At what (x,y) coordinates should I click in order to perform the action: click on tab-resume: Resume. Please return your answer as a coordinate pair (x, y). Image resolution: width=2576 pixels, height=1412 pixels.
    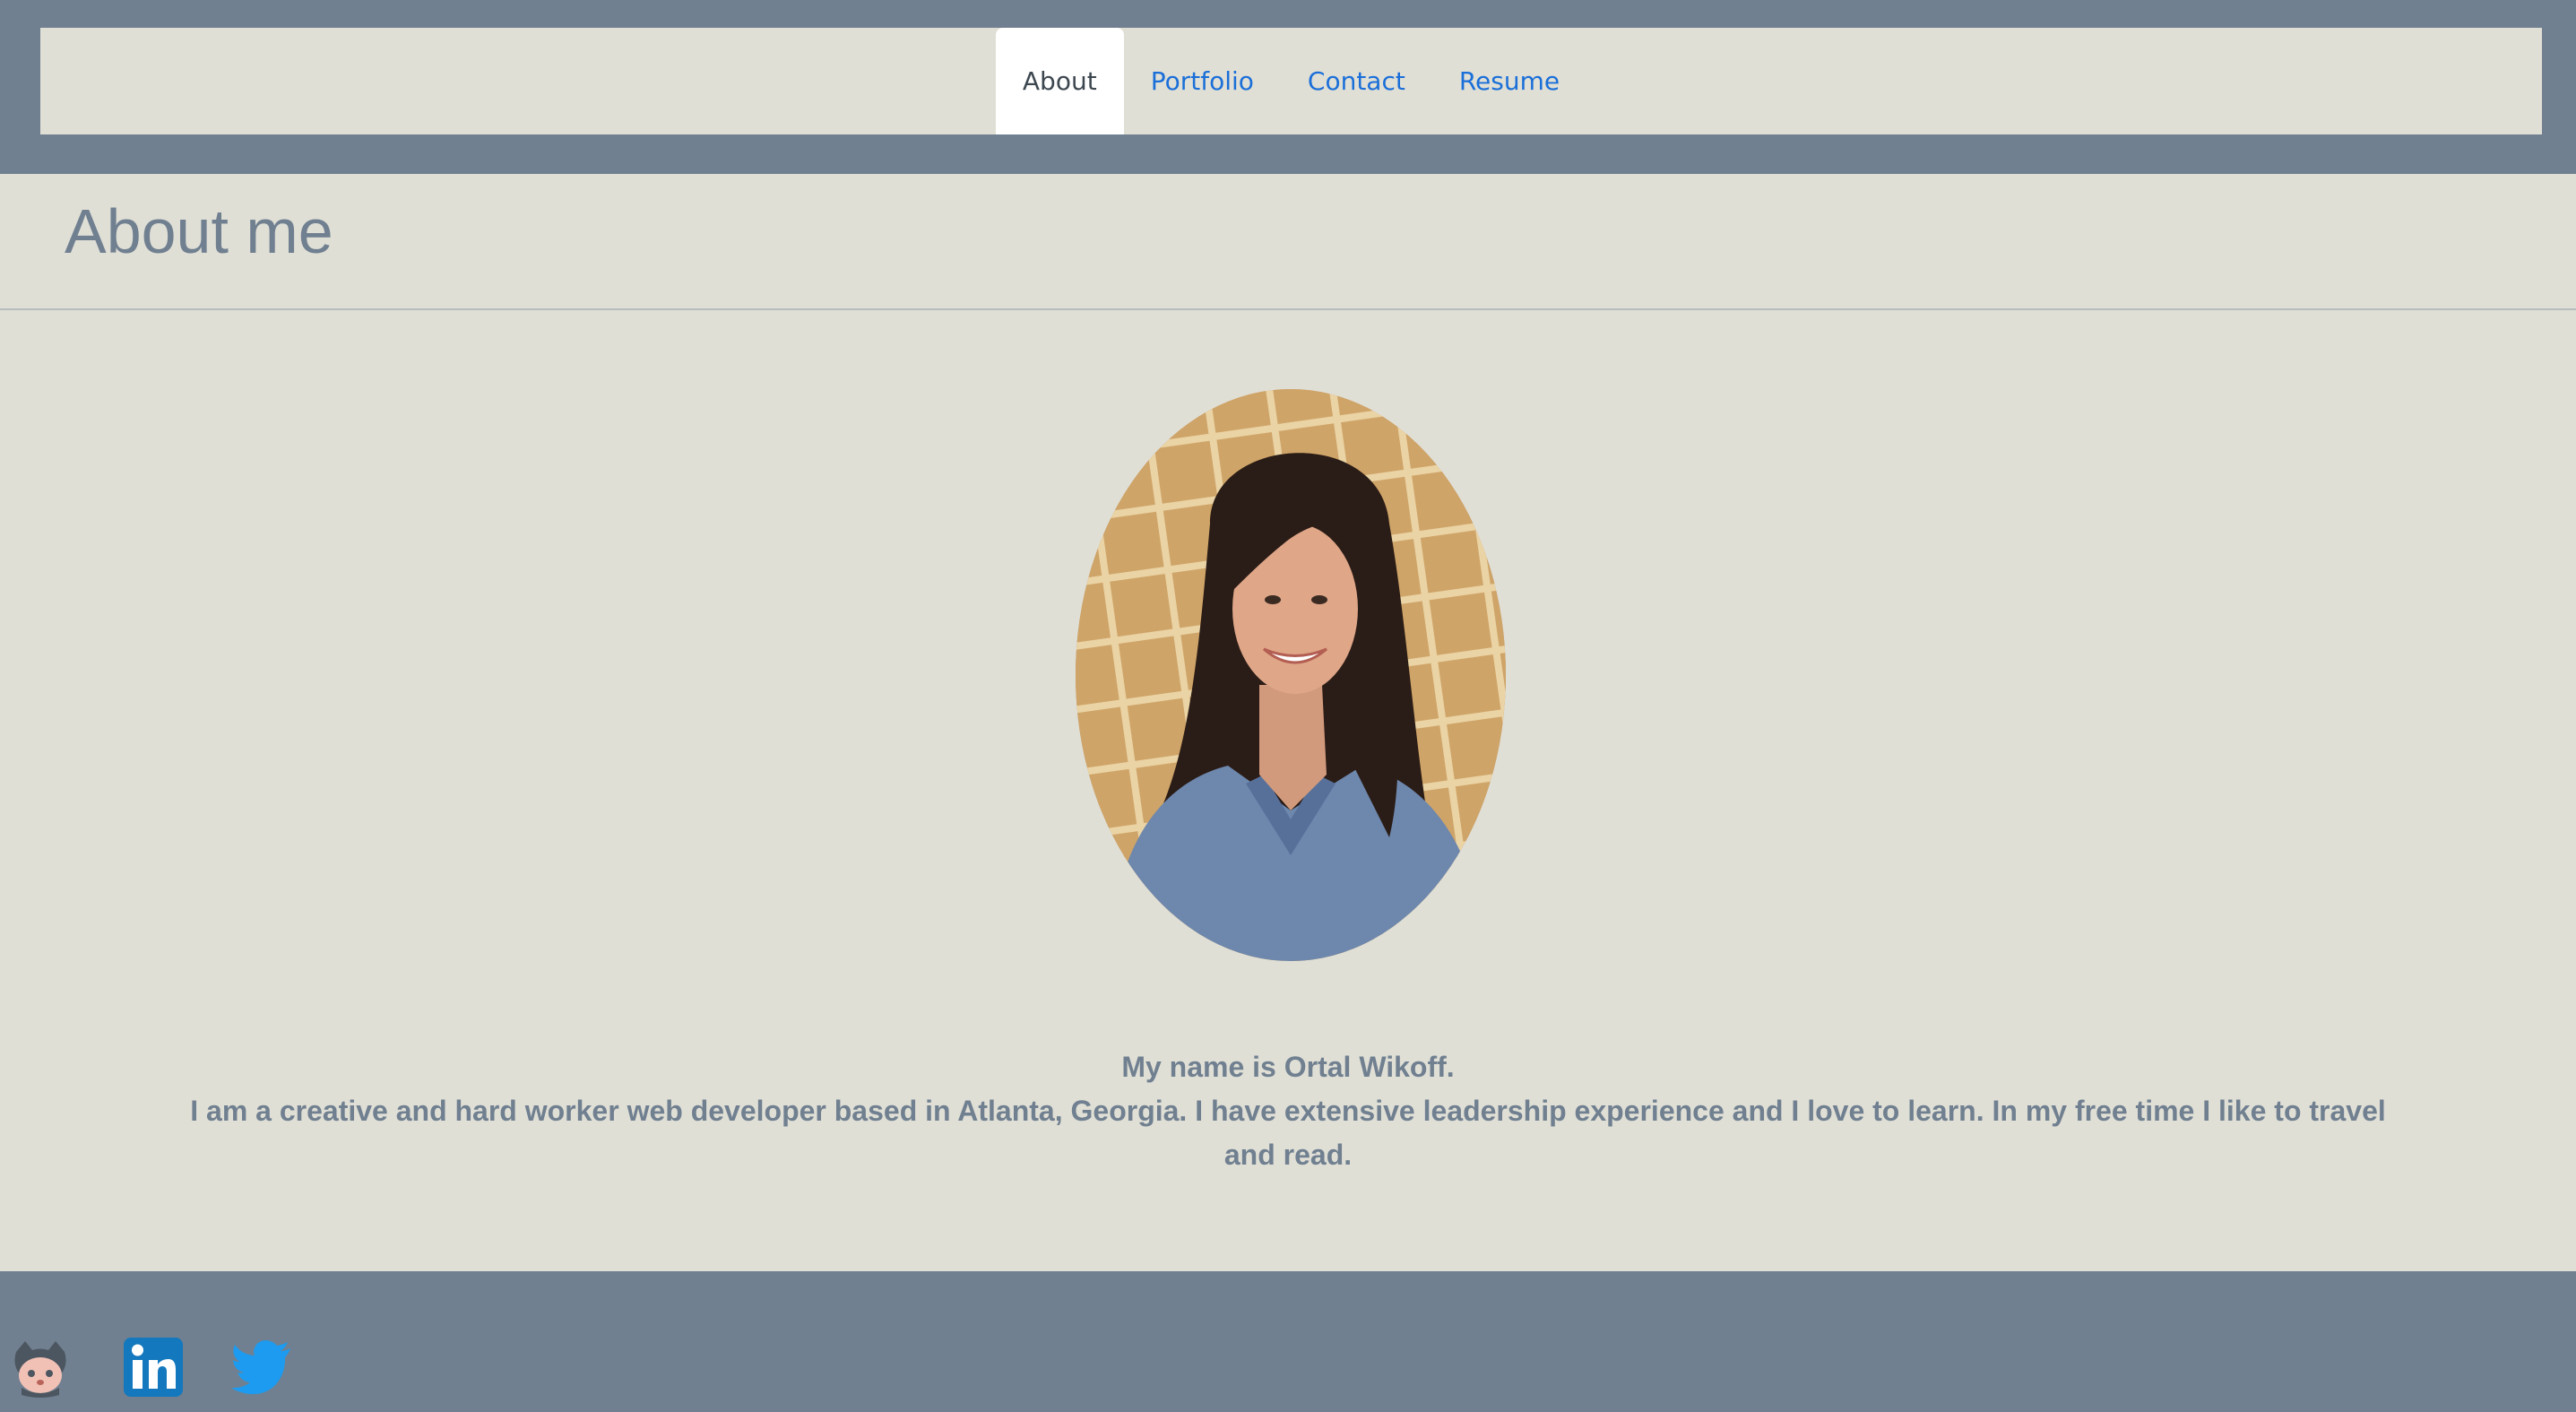
    Looking at the image, I should click on (1509, 81).